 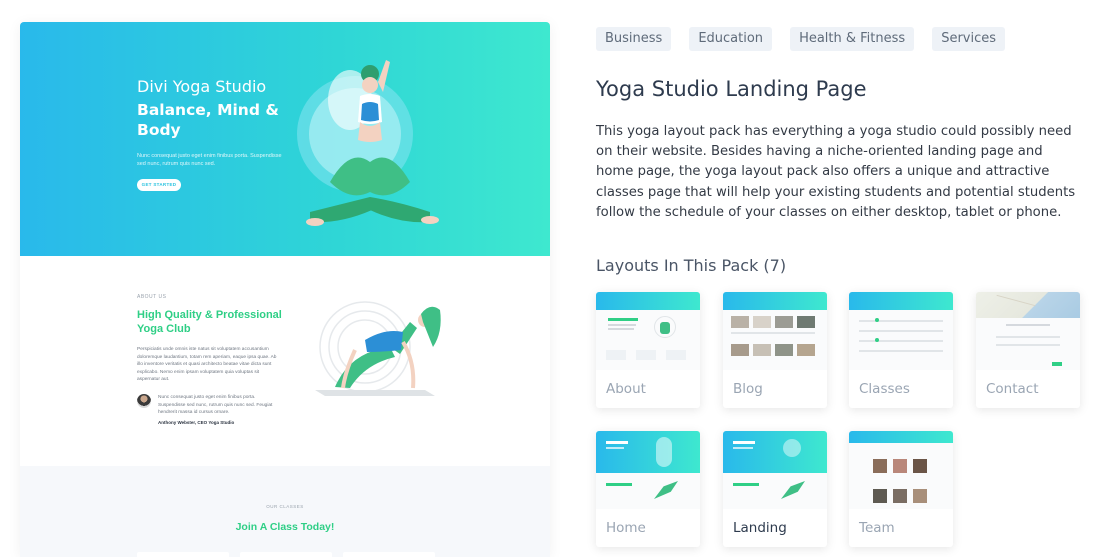 I want to click on layout-card-about: About, so click(x=648, y=350).